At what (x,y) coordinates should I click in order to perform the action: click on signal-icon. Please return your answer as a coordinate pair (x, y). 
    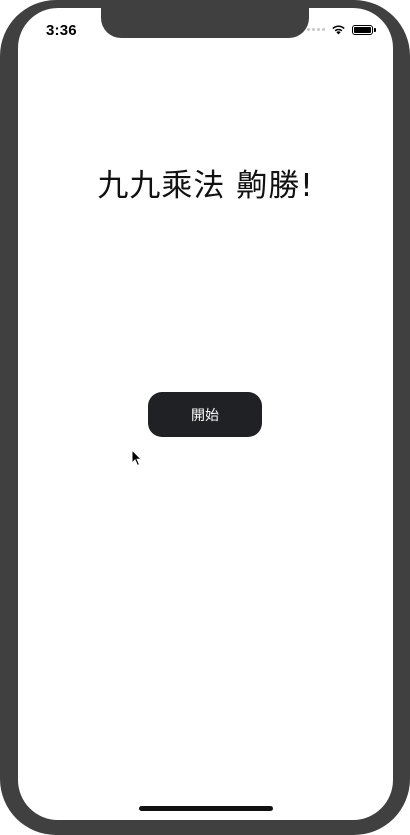
    Looking at the image, I should click on (316, 29).